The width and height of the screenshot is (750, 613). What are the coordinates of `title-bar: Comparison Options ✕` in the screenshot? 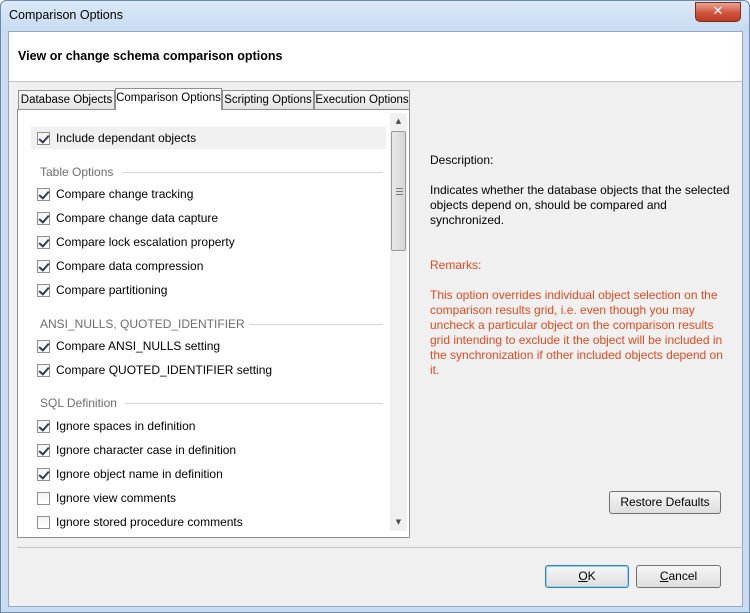 It's located at (375, 16).